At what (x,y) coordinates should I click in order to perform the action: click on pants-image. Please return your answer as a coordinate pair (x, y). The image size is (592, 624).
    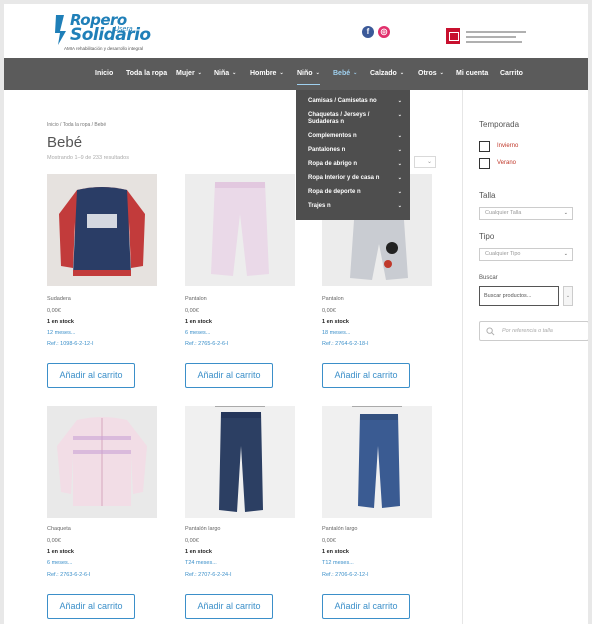
    Looking at the image, I should click on (240, 230).